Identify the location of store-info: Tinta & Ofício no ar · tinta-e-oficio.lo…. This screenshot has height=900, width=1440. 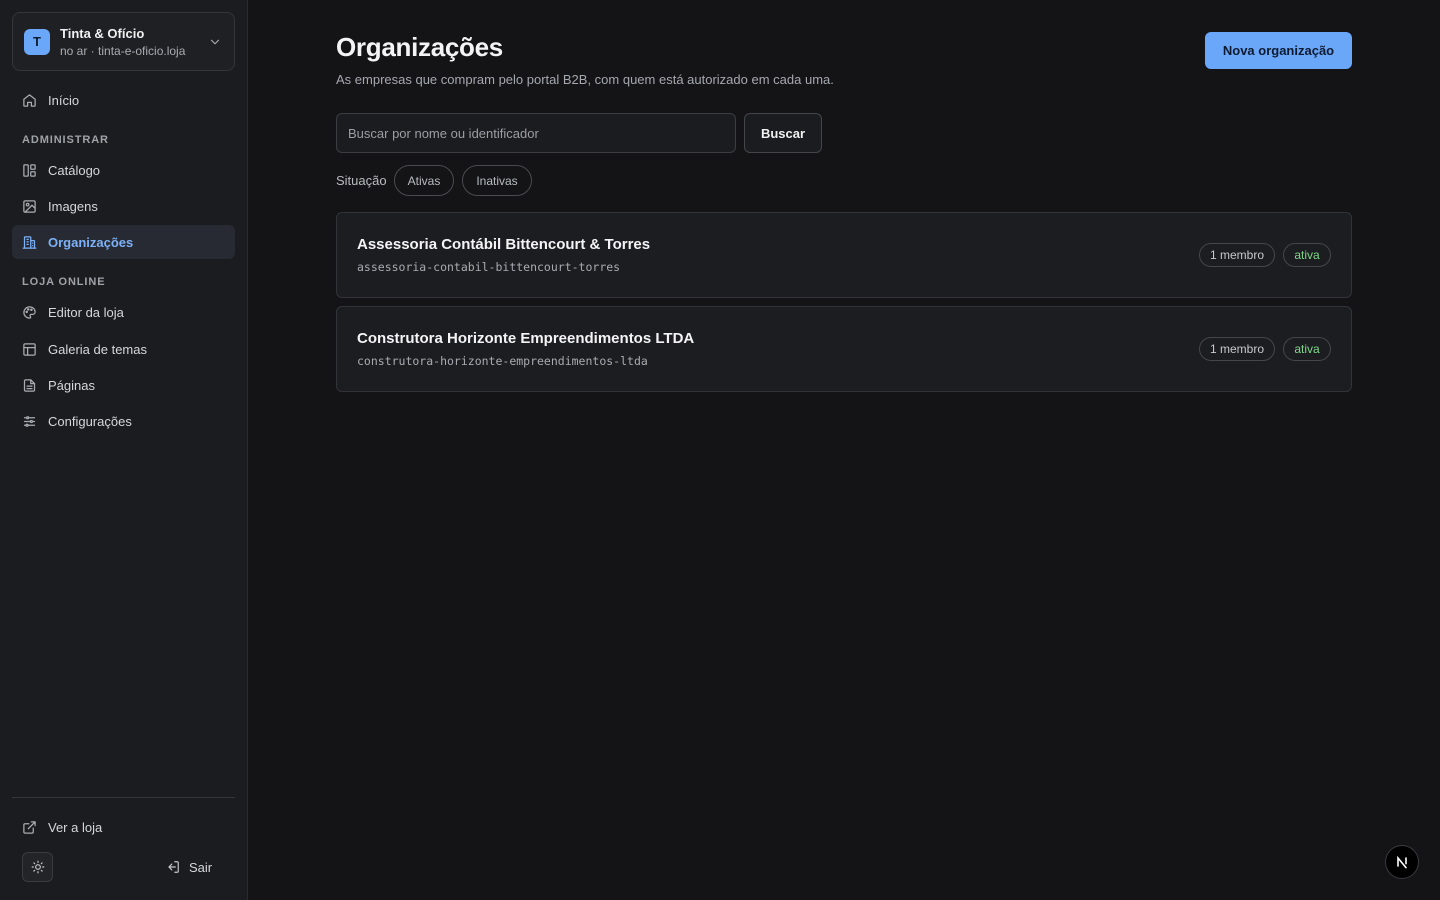
(133, 42).